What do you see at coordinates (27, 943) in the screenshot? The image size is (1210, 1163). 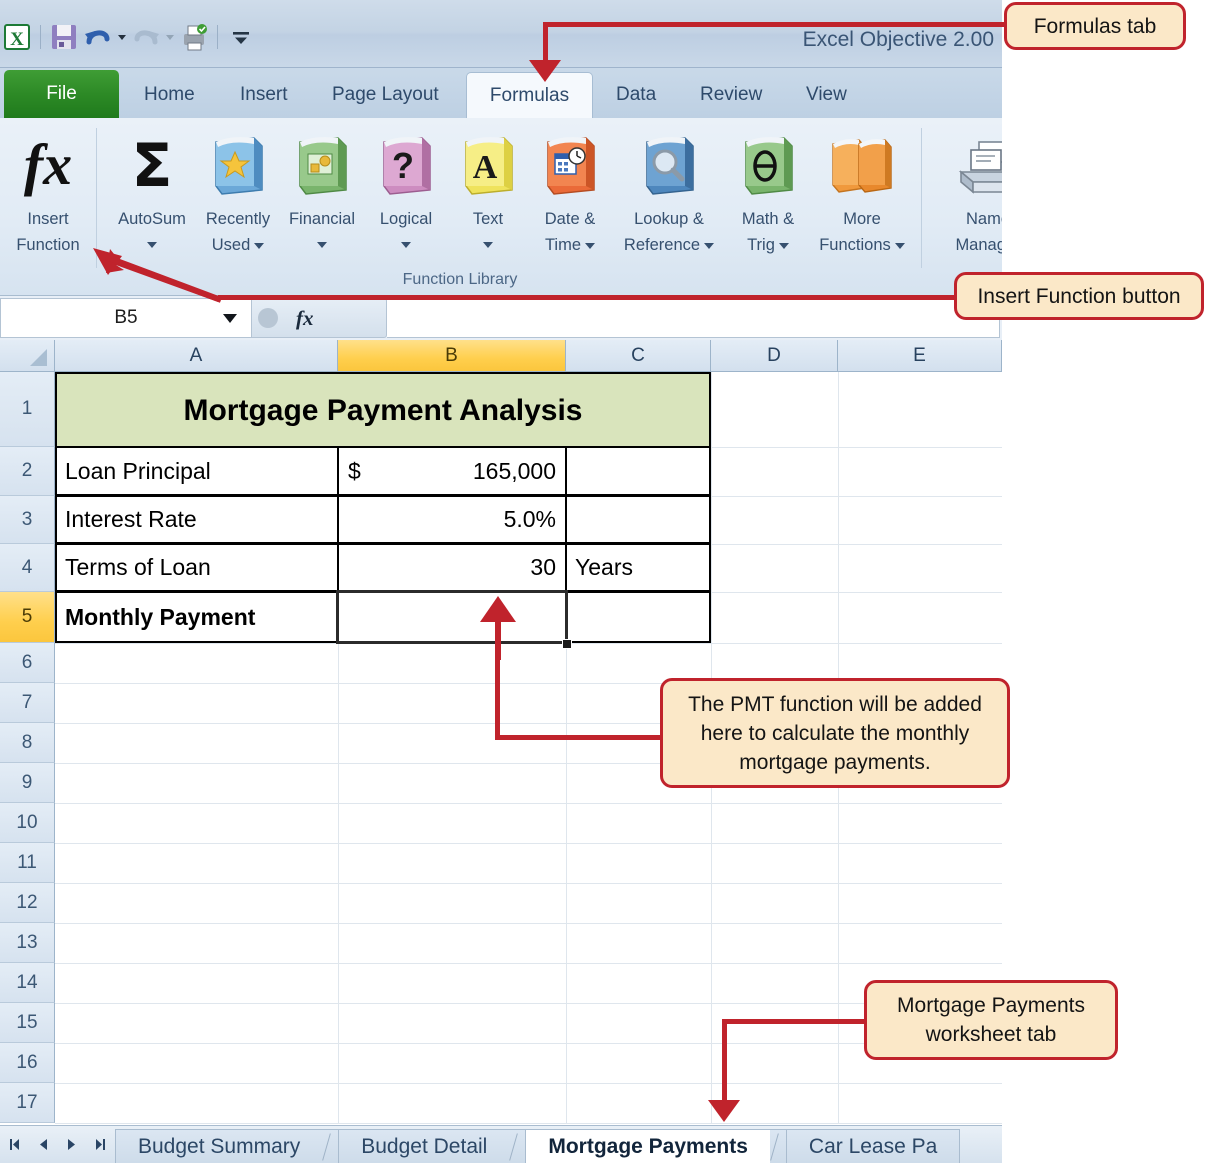 I see `row-header-13: 13` at bounding box center [27, 943].